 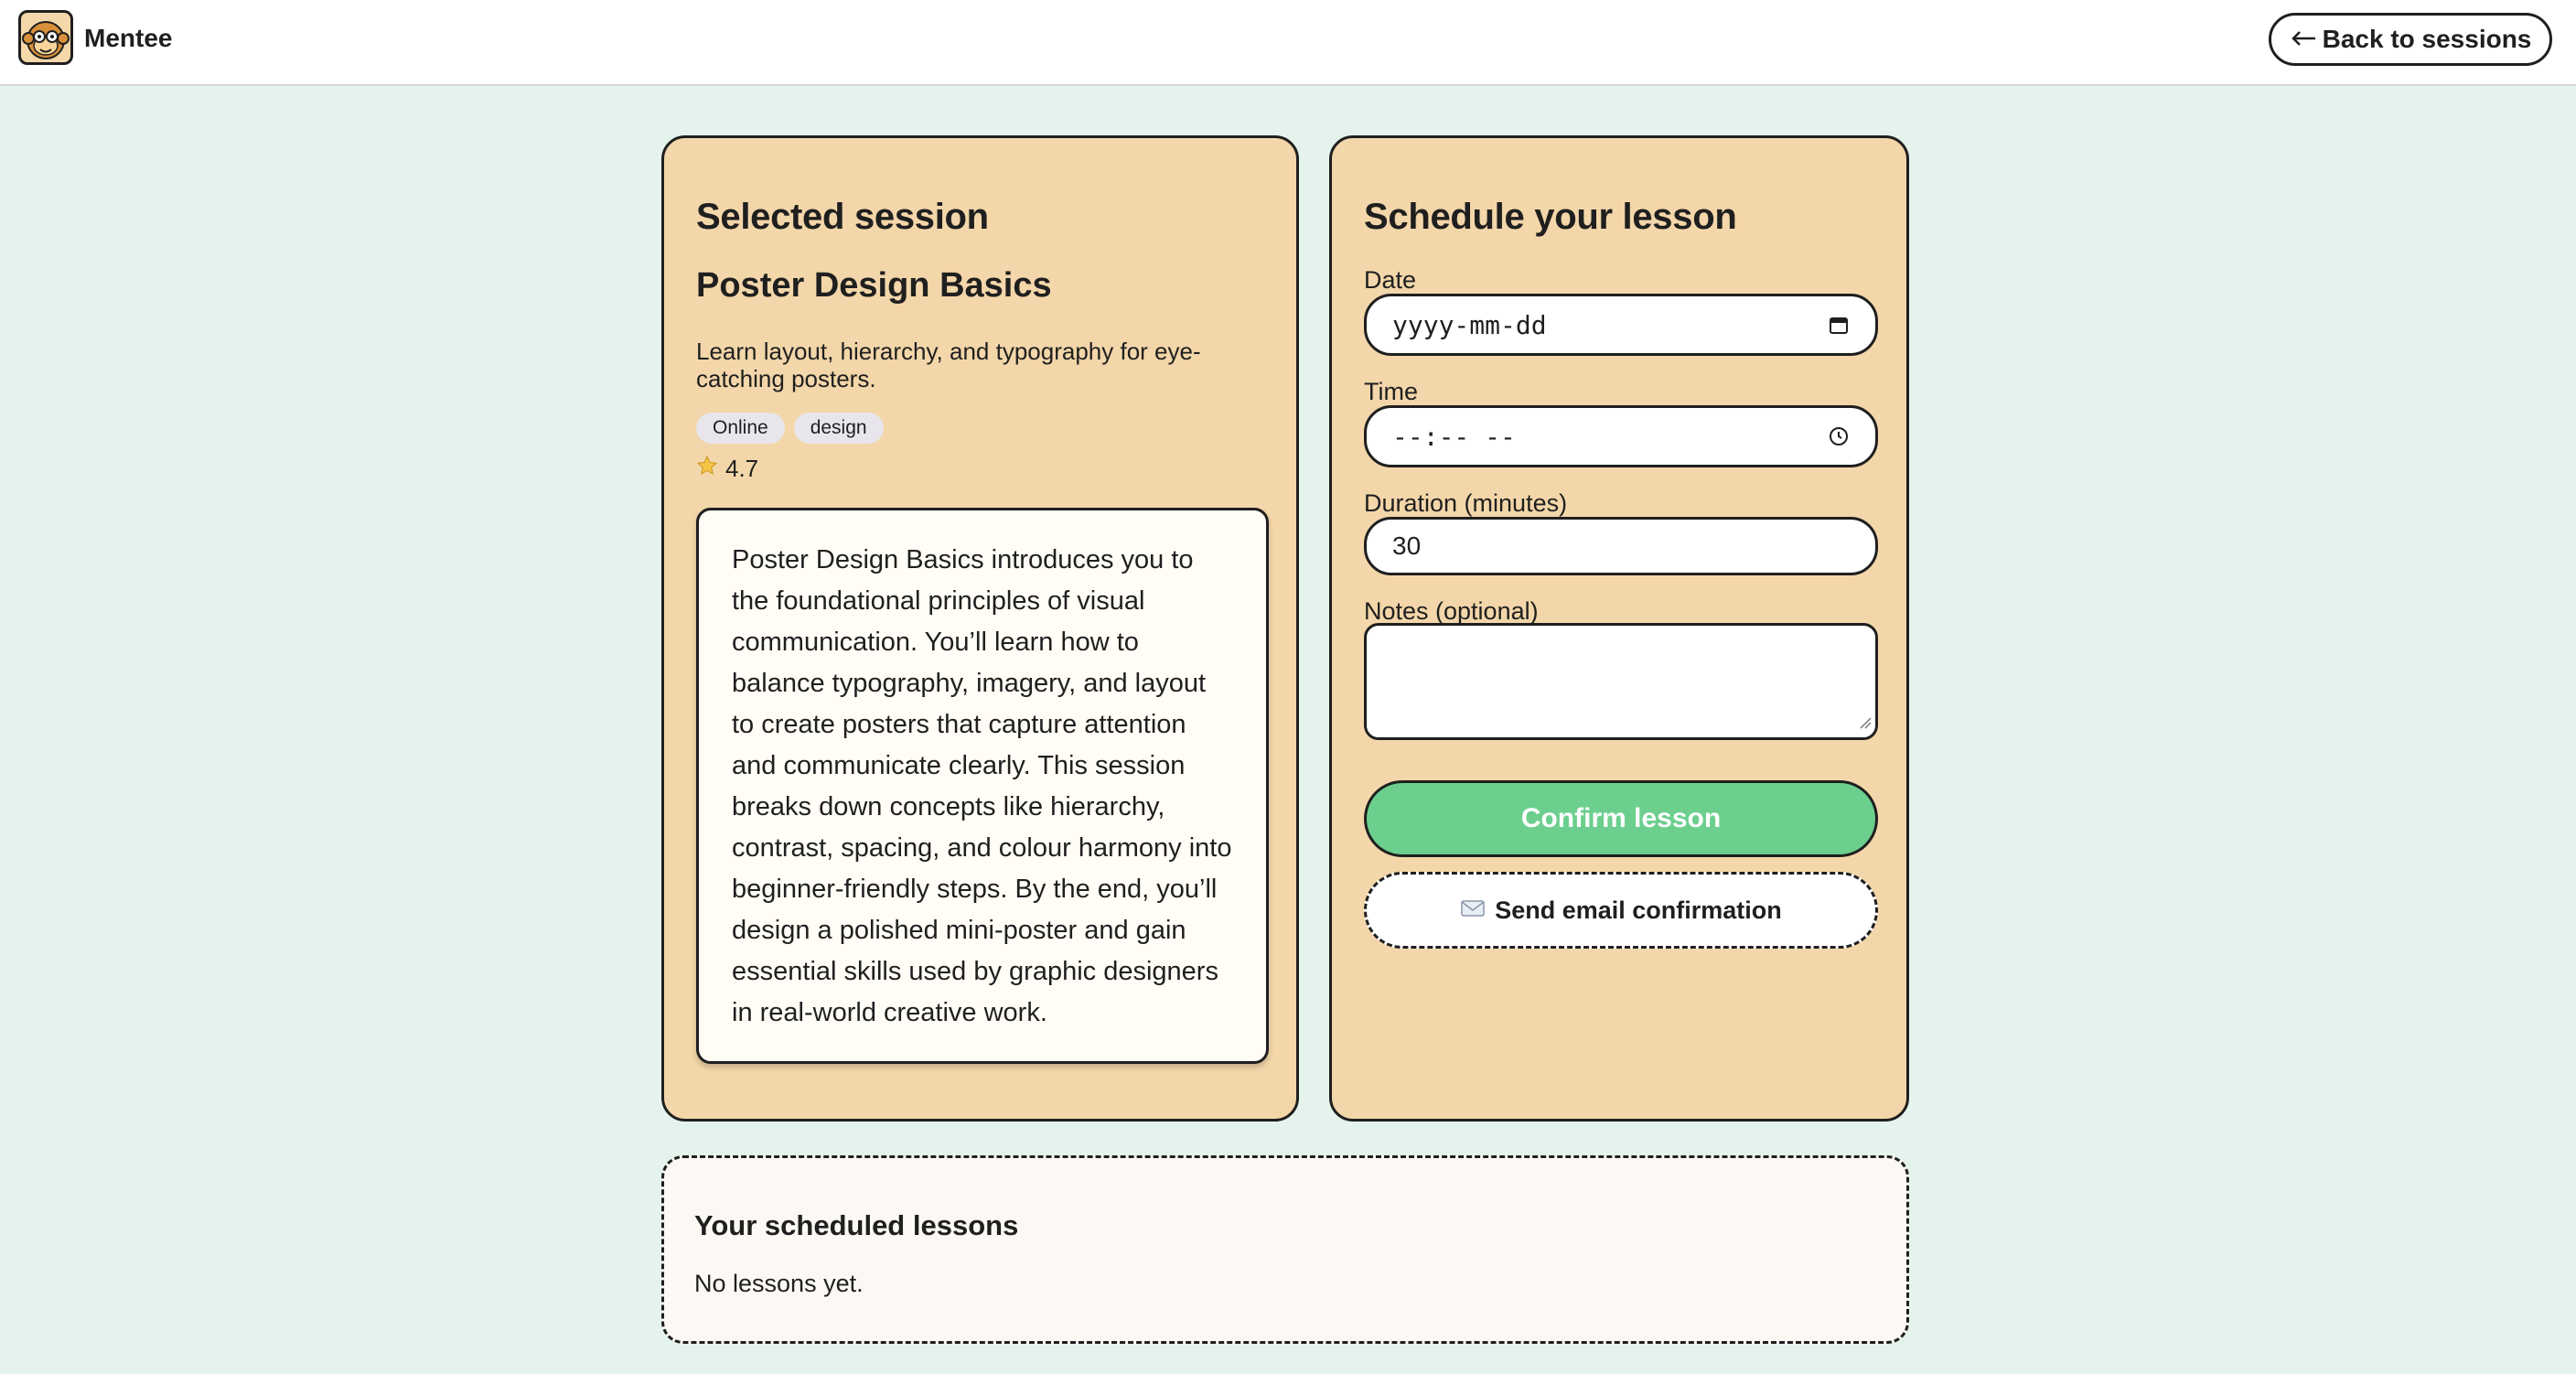 What do you see at coordinates (742, 468) in the screenshot?
I see `rating-value: 4.7` at bounding box center [742, 468].